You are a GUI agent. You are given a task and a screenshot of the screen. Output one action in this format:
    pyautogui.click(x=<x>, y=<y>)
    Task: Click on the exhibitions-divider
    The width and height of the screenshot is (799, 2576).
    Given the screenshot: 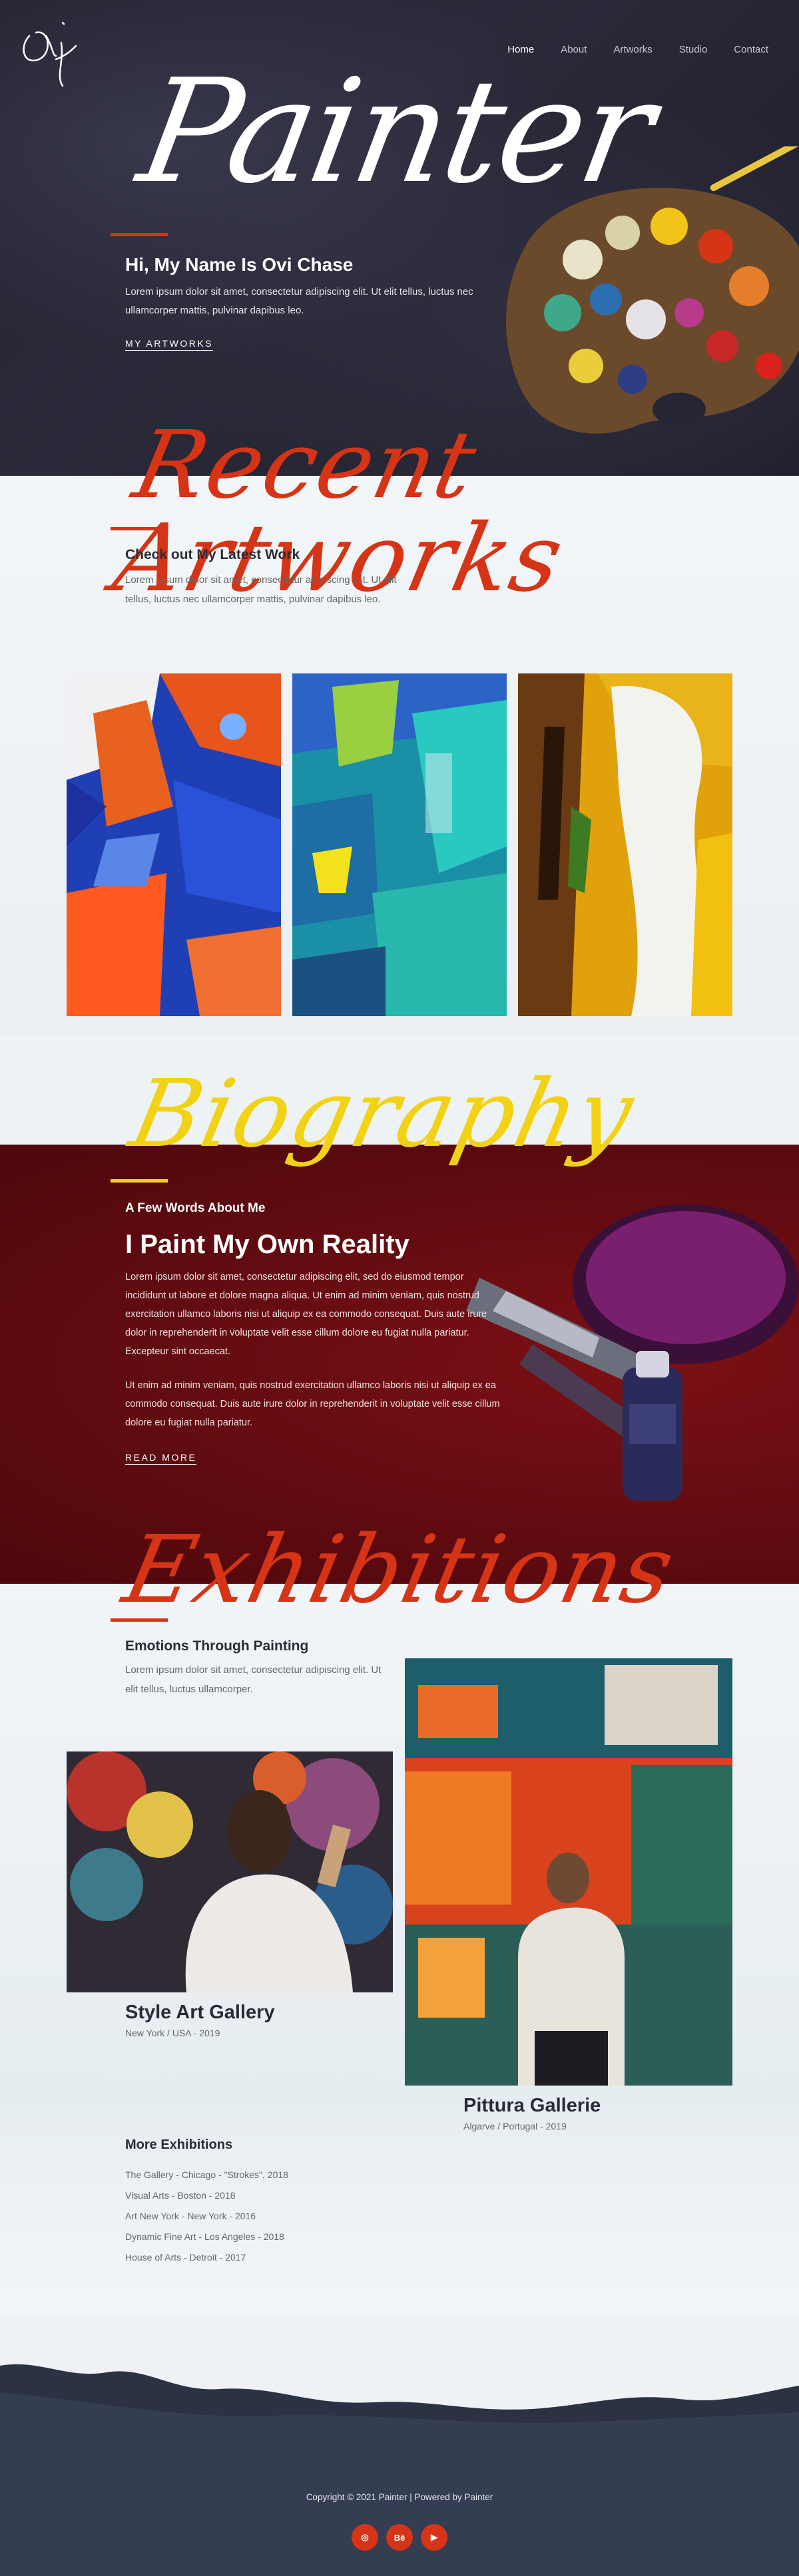 What is the action you would take?
    pyautogui.click(x=139, y=1620)
    